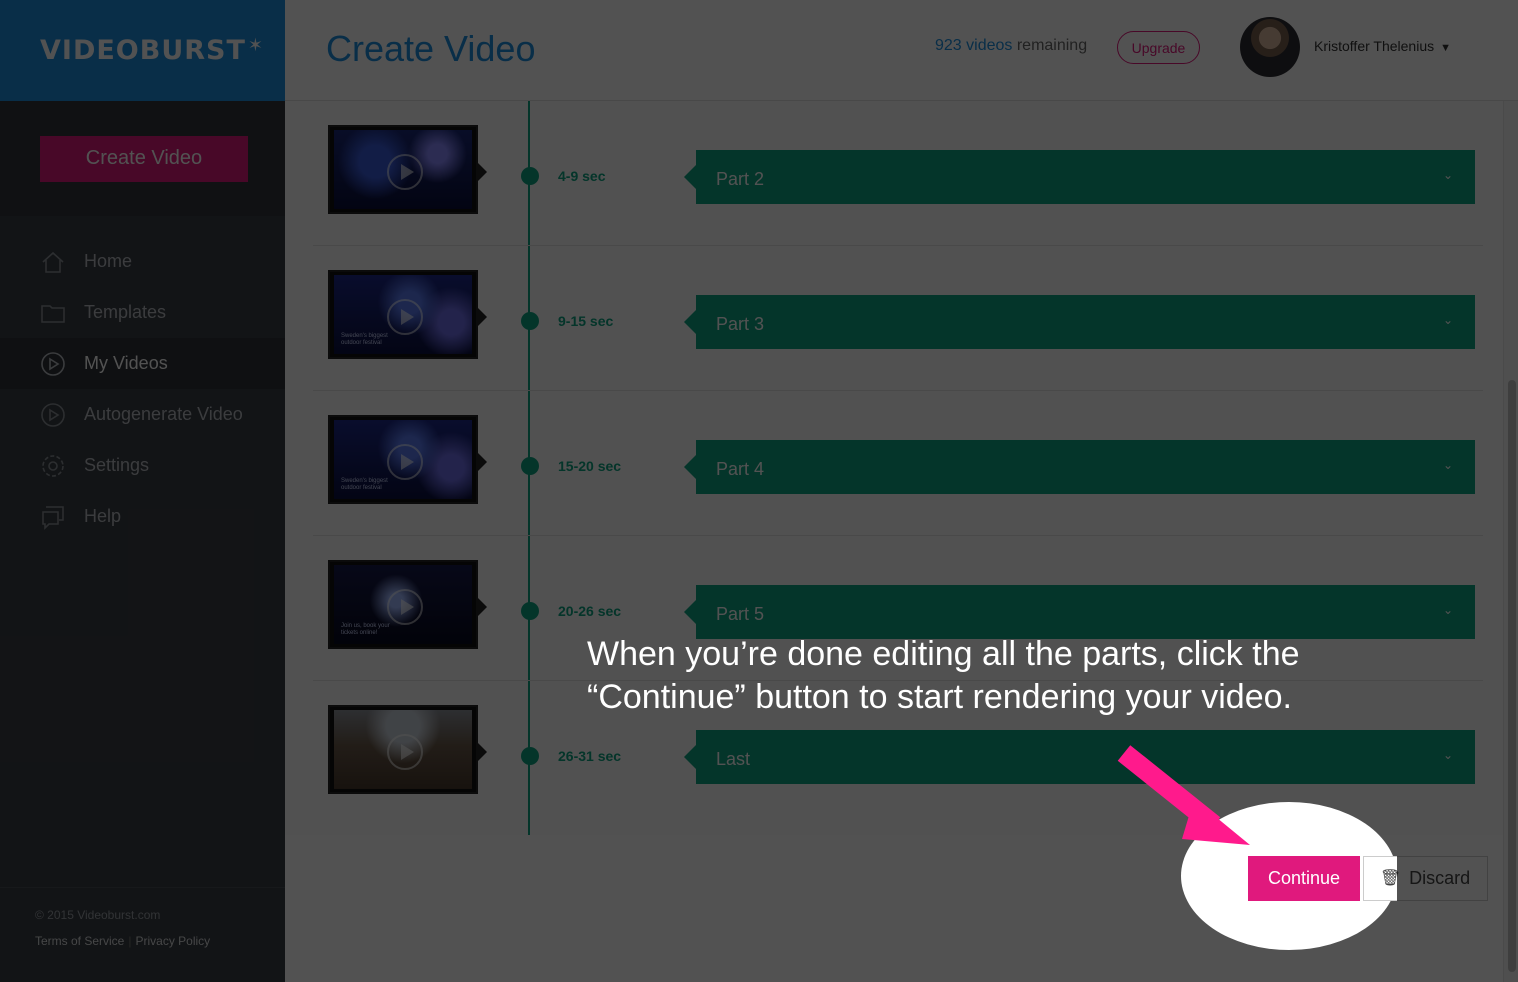 The height and width of the screenshot is (982, 1518). What do you see at coordinates (53, 466) in the screenshot?
I see `gear-icon` at bounding box center [53, 466].